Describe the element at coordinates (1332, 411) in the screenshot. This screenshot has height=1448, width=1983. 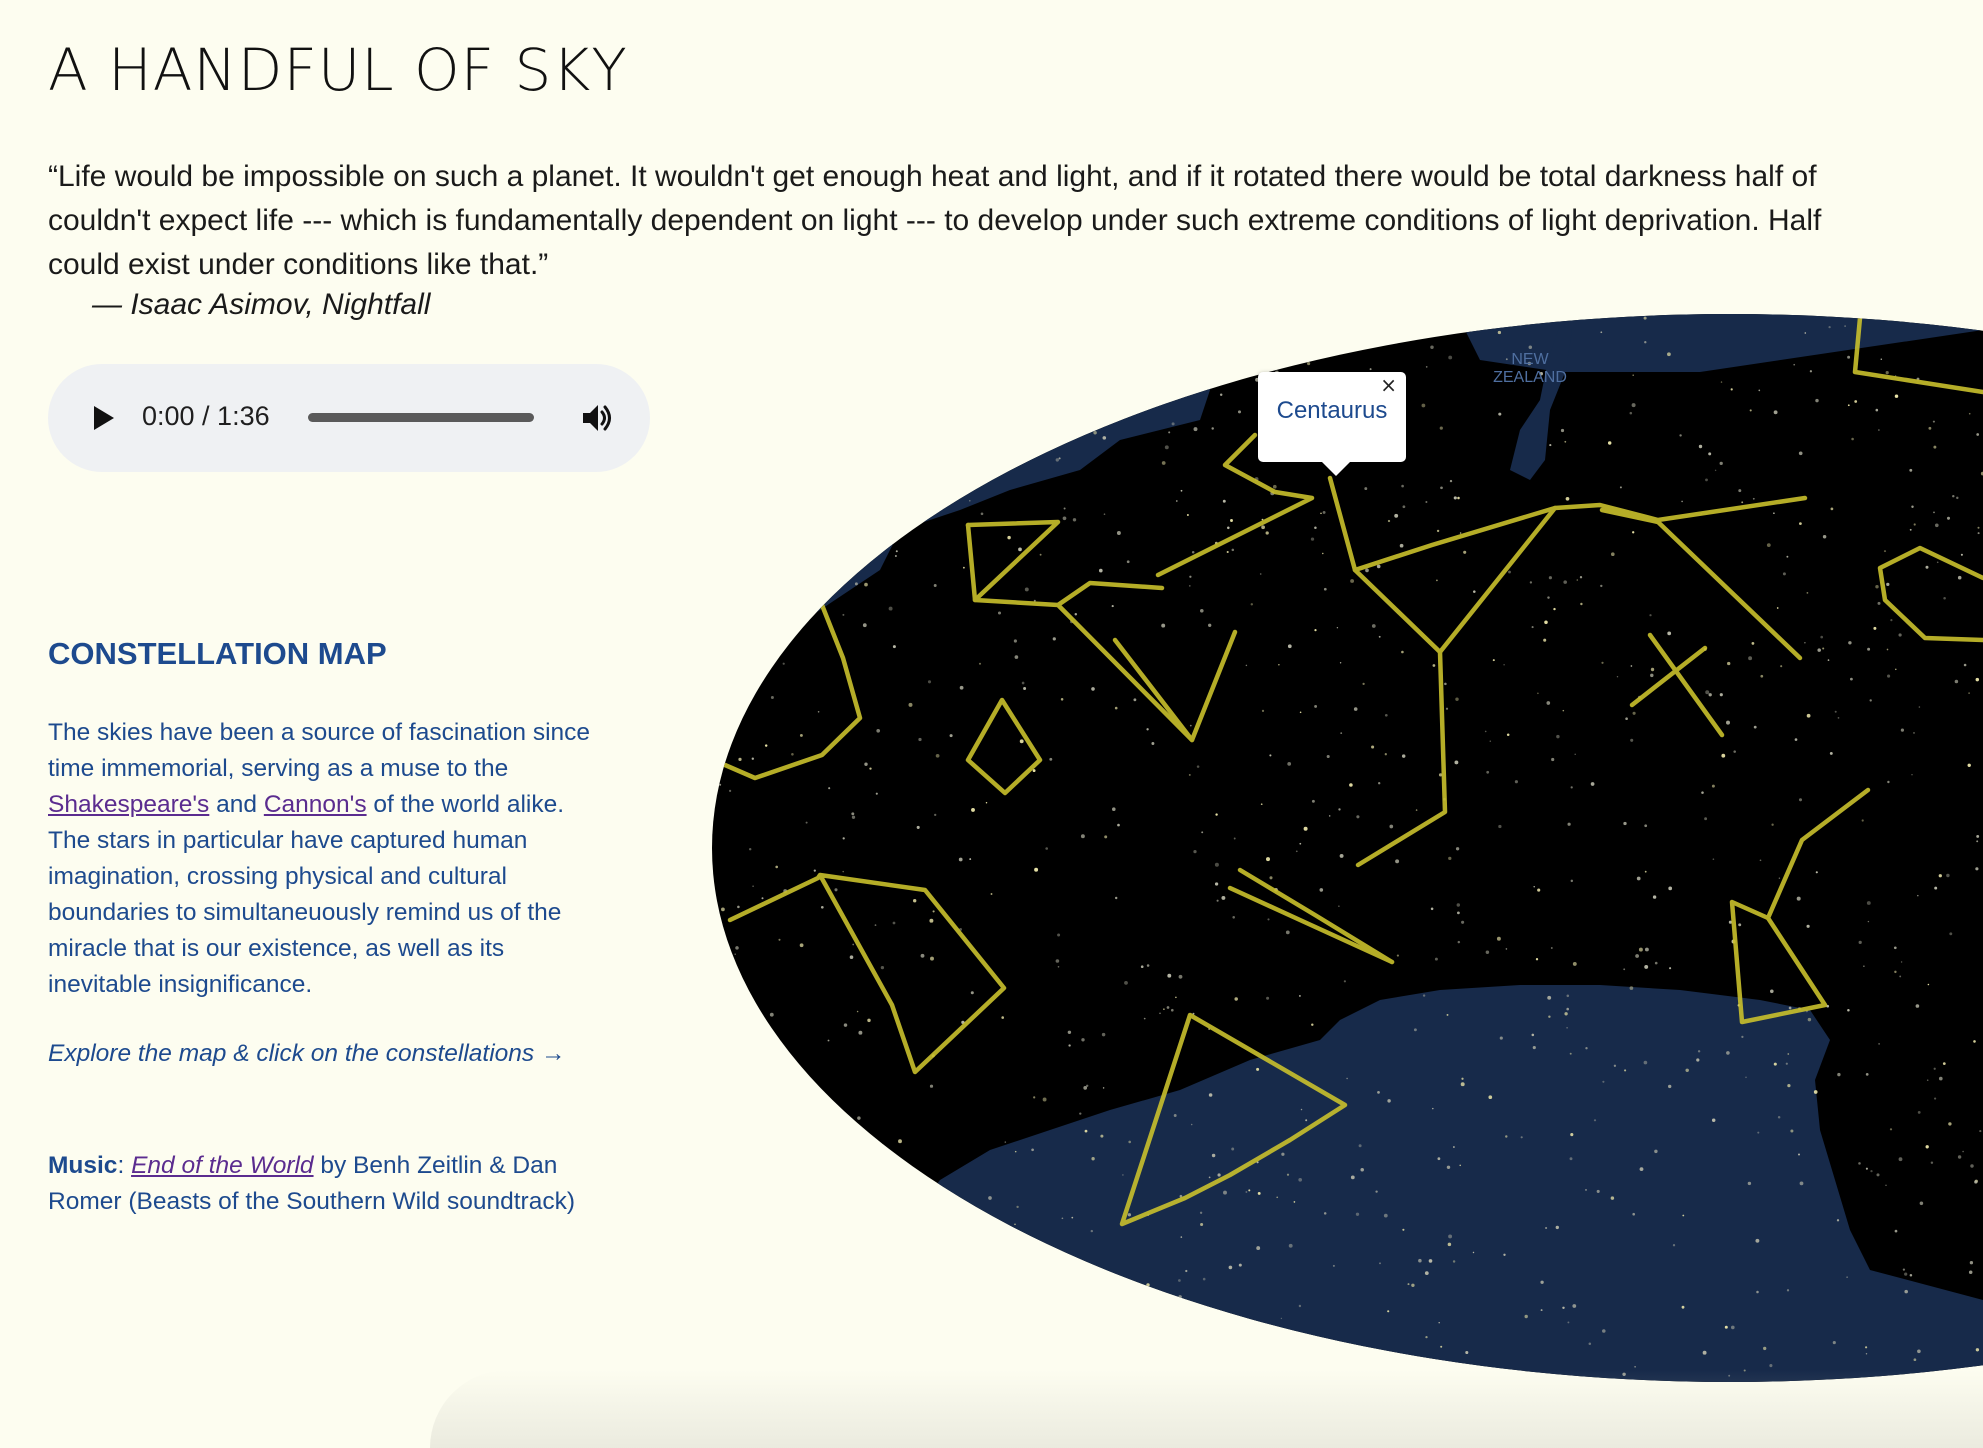
I see `popup-constellation-name: Centaurus` at that location.